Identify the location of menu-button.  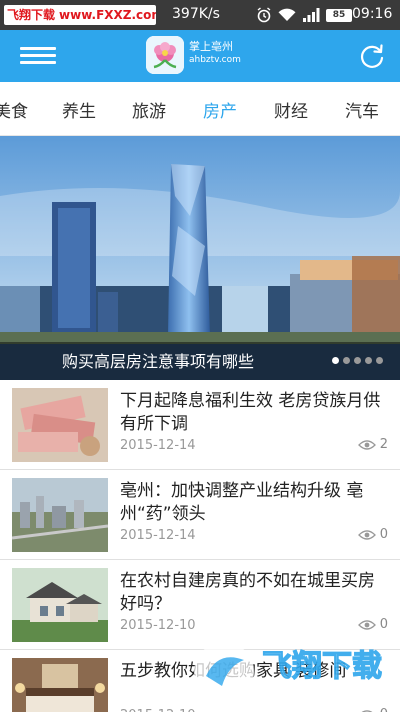
(38, 56).